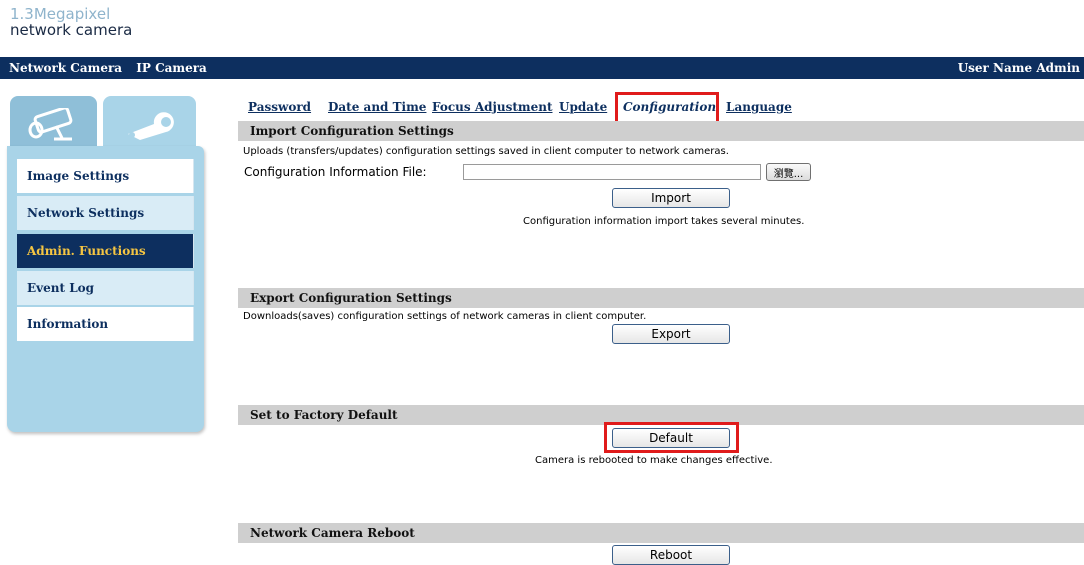 The image size is (1084, 565). What do you see at coordinates (661, 533) in the screenshot?
I see `reboot-section-header: Network Camera Reboot` at bounding box center [661, 533].